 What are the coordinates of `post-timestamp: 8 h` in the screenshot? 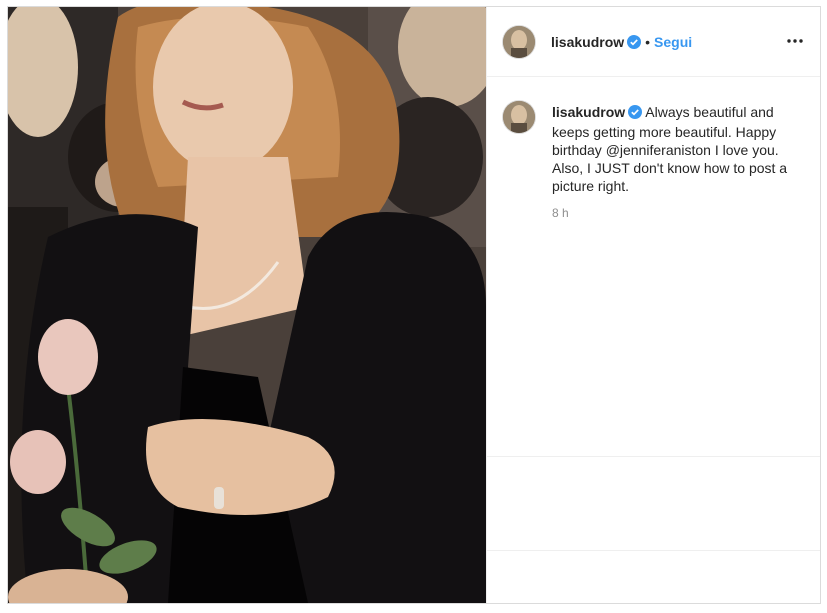 It's located at (560, 213).